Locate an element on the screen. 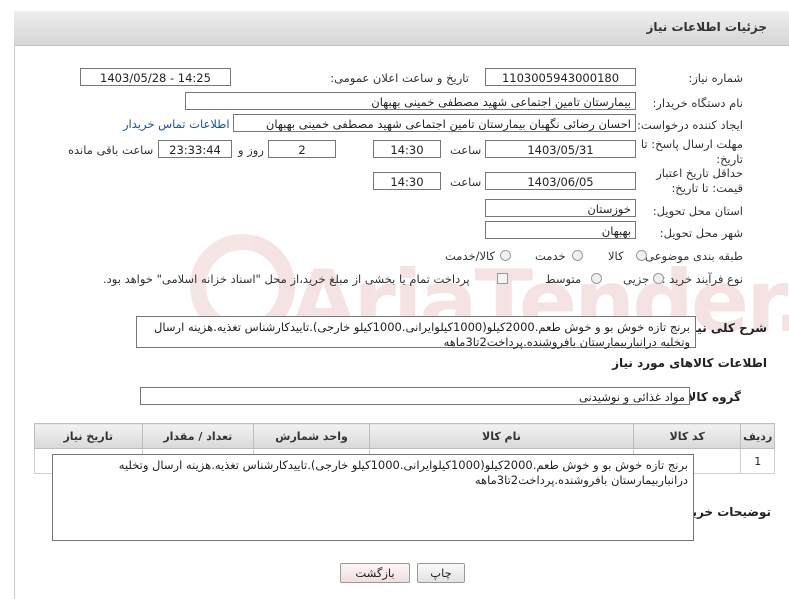 The width and height of the screenshot is (789, 599). city-field: بهبهان is located at coordinates (560, 230).